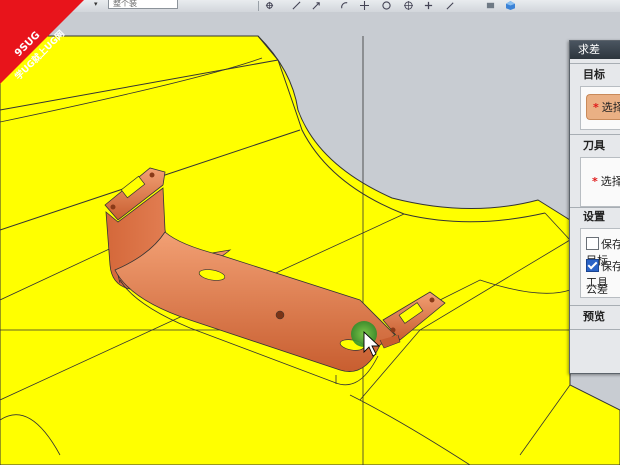 This screenshot has height=465, width=620. Describe the element at coordinates (143, 4) in the screenshot. I see `selection-scope-combo: 整个装` at that location.